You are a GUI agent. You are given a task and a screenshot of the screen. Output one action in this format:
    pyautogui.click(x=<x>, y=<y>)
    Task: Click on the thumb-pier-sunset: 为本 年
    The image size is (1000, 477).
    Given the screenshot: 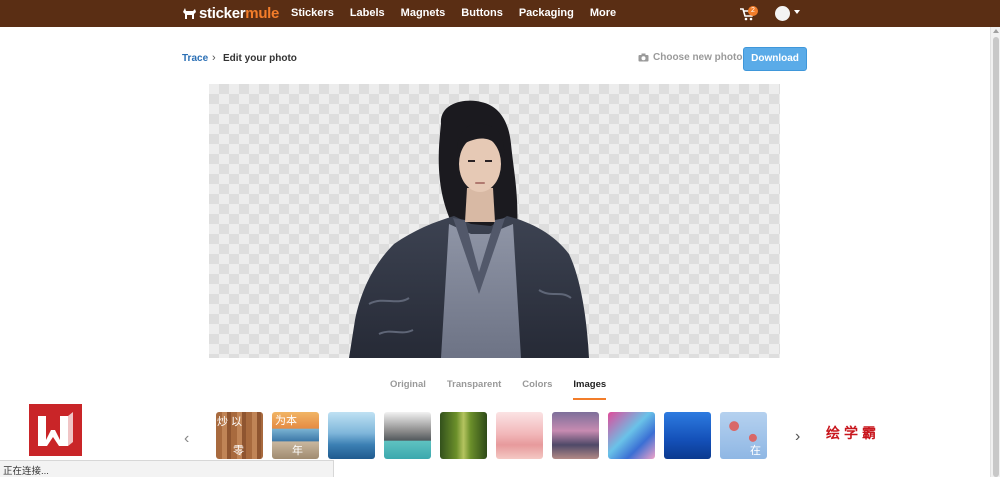 What is the action you would take?
    pyautogui.click(x=295, y=435)
    